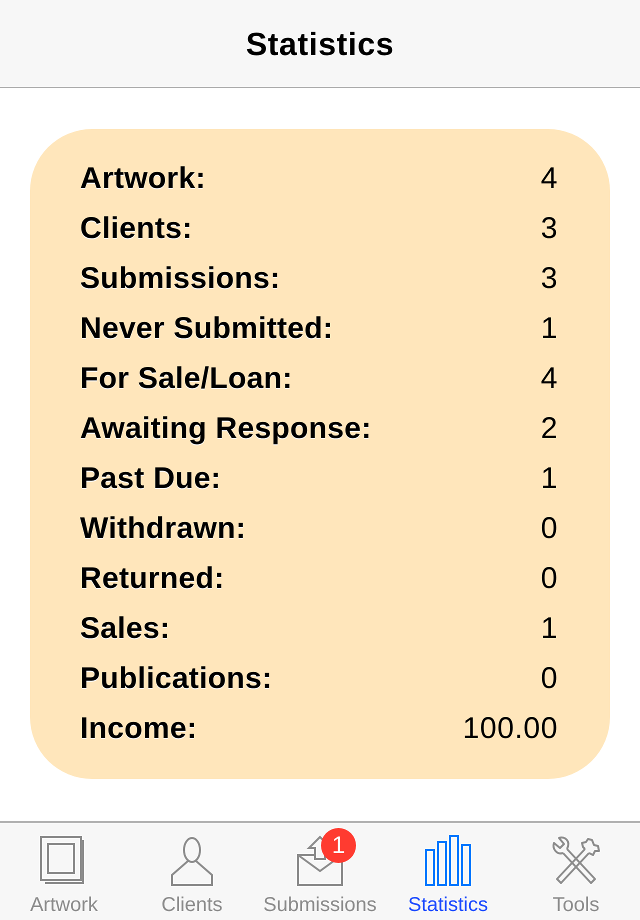  What do you see at coordinates (180, 279) in the screenshot?
I see `stat-label: Submissions:` at bounding box center [180, 279].